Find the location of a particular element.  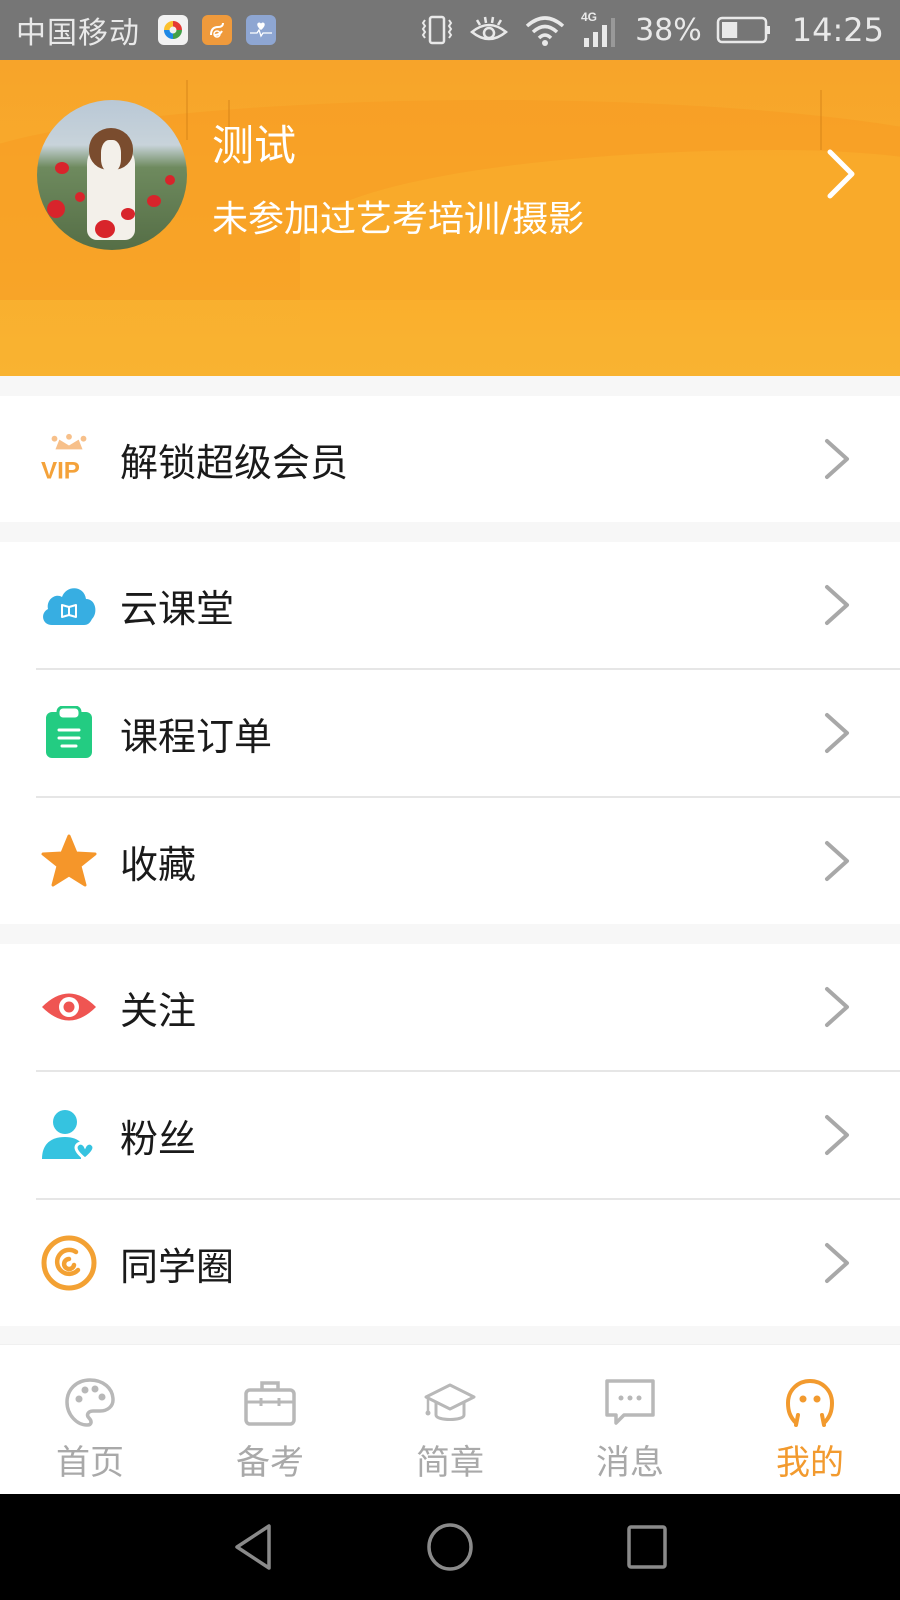

cloud-book-icon is located at coordinates (69, 605).